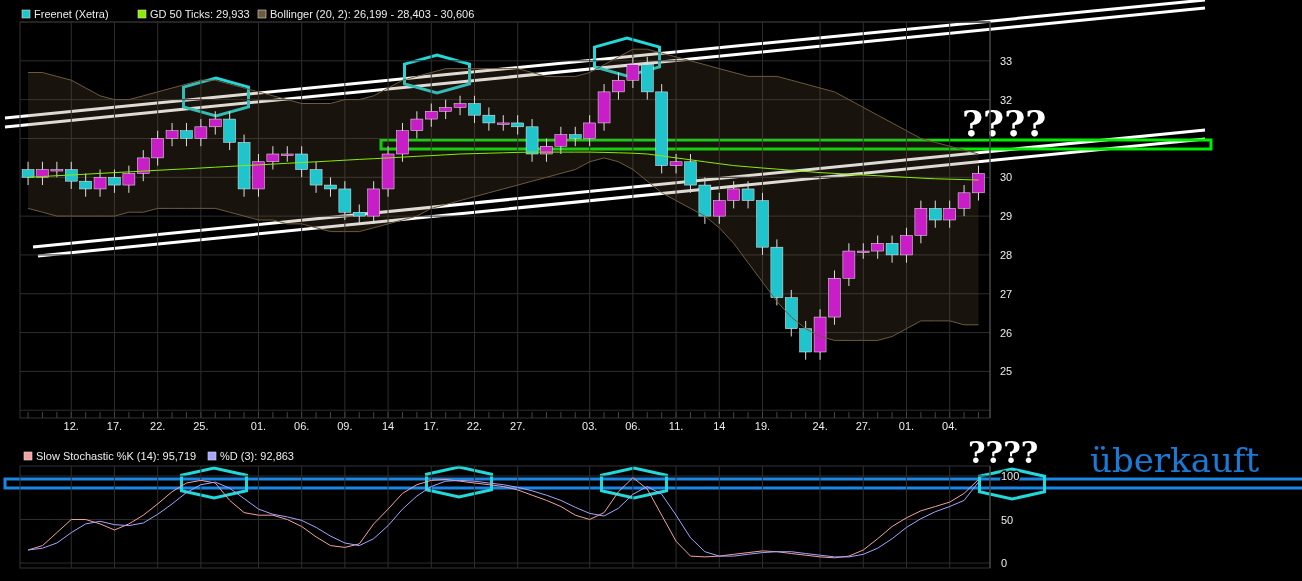  Describe the element at coordinates (71, 14) in the screenshot. I see `legend-label: Freenet (Xetra)` at that location.